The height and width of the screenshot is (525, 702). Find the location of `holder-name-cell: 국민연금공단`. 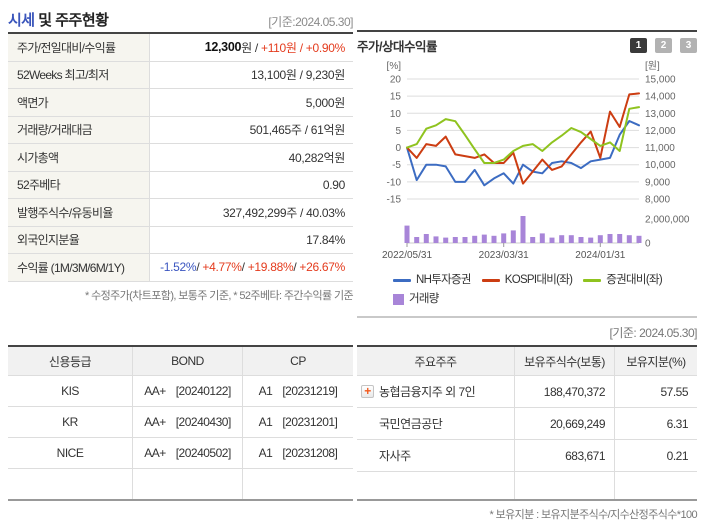

holder-name-cell: 국민연금공단 is located at coordinates (436, 423).